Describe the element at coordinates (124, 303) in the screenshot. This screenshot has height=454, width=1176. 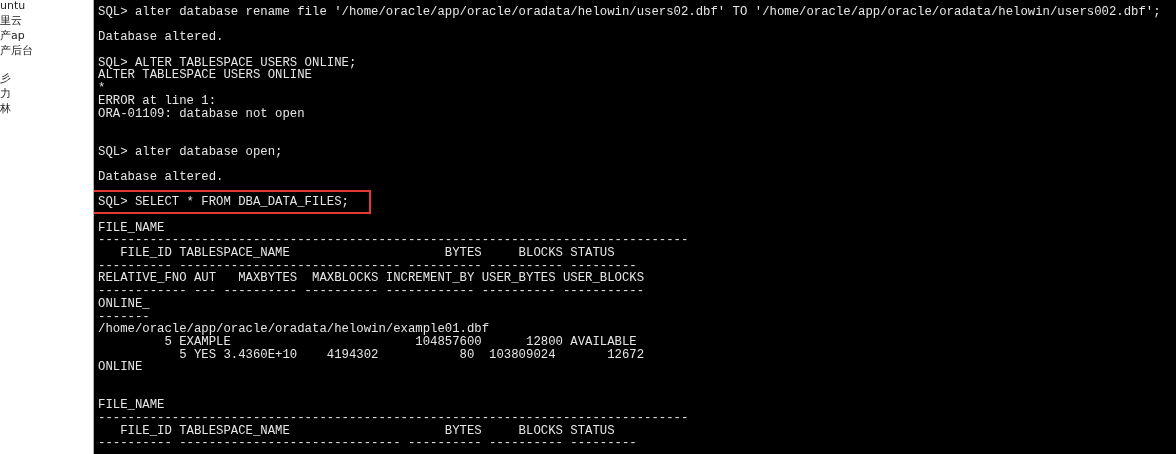
I see `terminal-line: ONLINE_` at that location.